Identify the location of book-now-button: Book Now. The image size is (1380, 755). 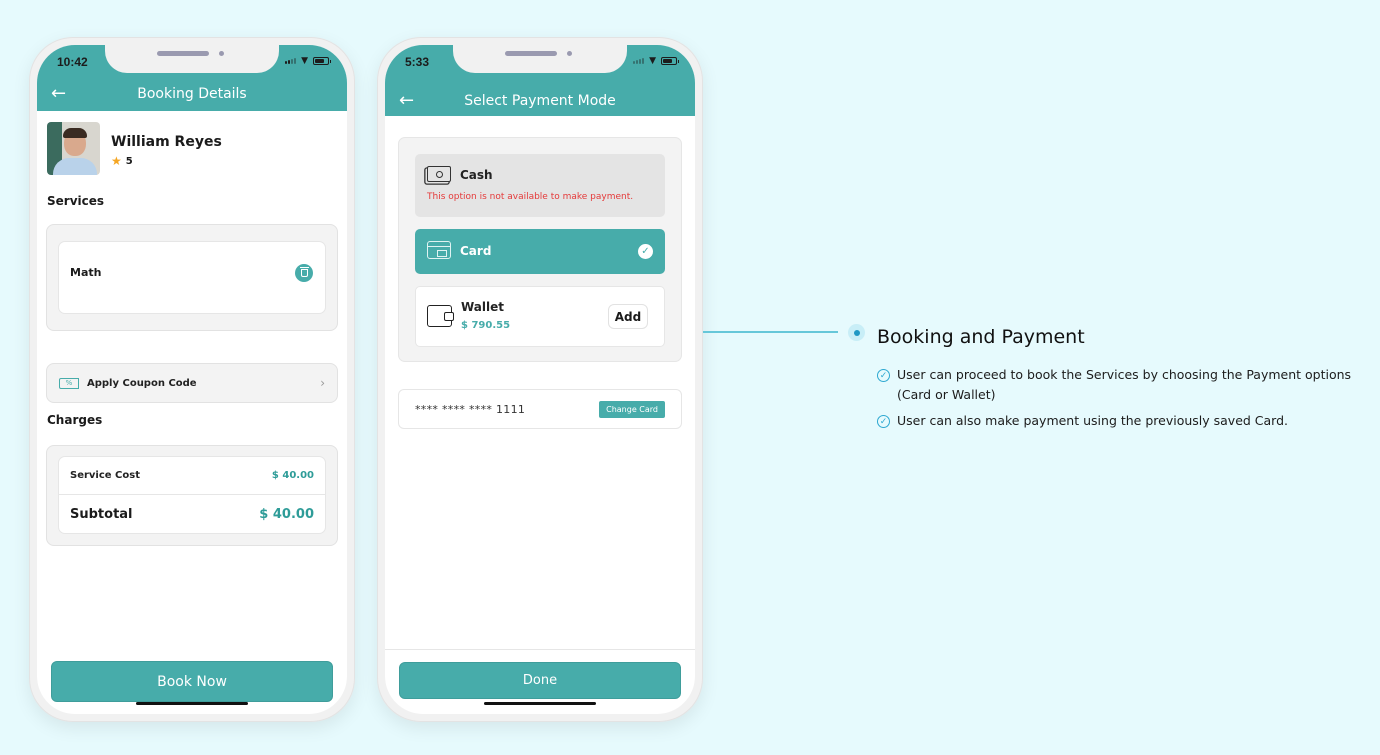
(192, 681).